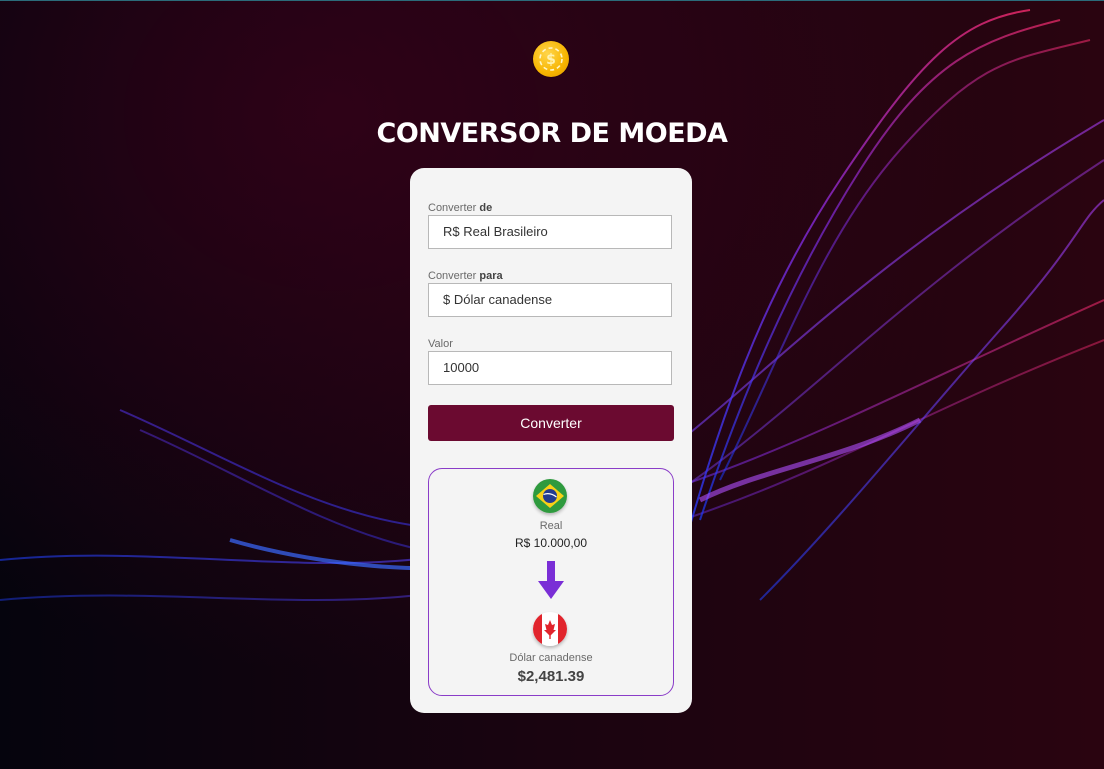  I want to click on to-currency-name: Dólar canadense, so click(551, 658).